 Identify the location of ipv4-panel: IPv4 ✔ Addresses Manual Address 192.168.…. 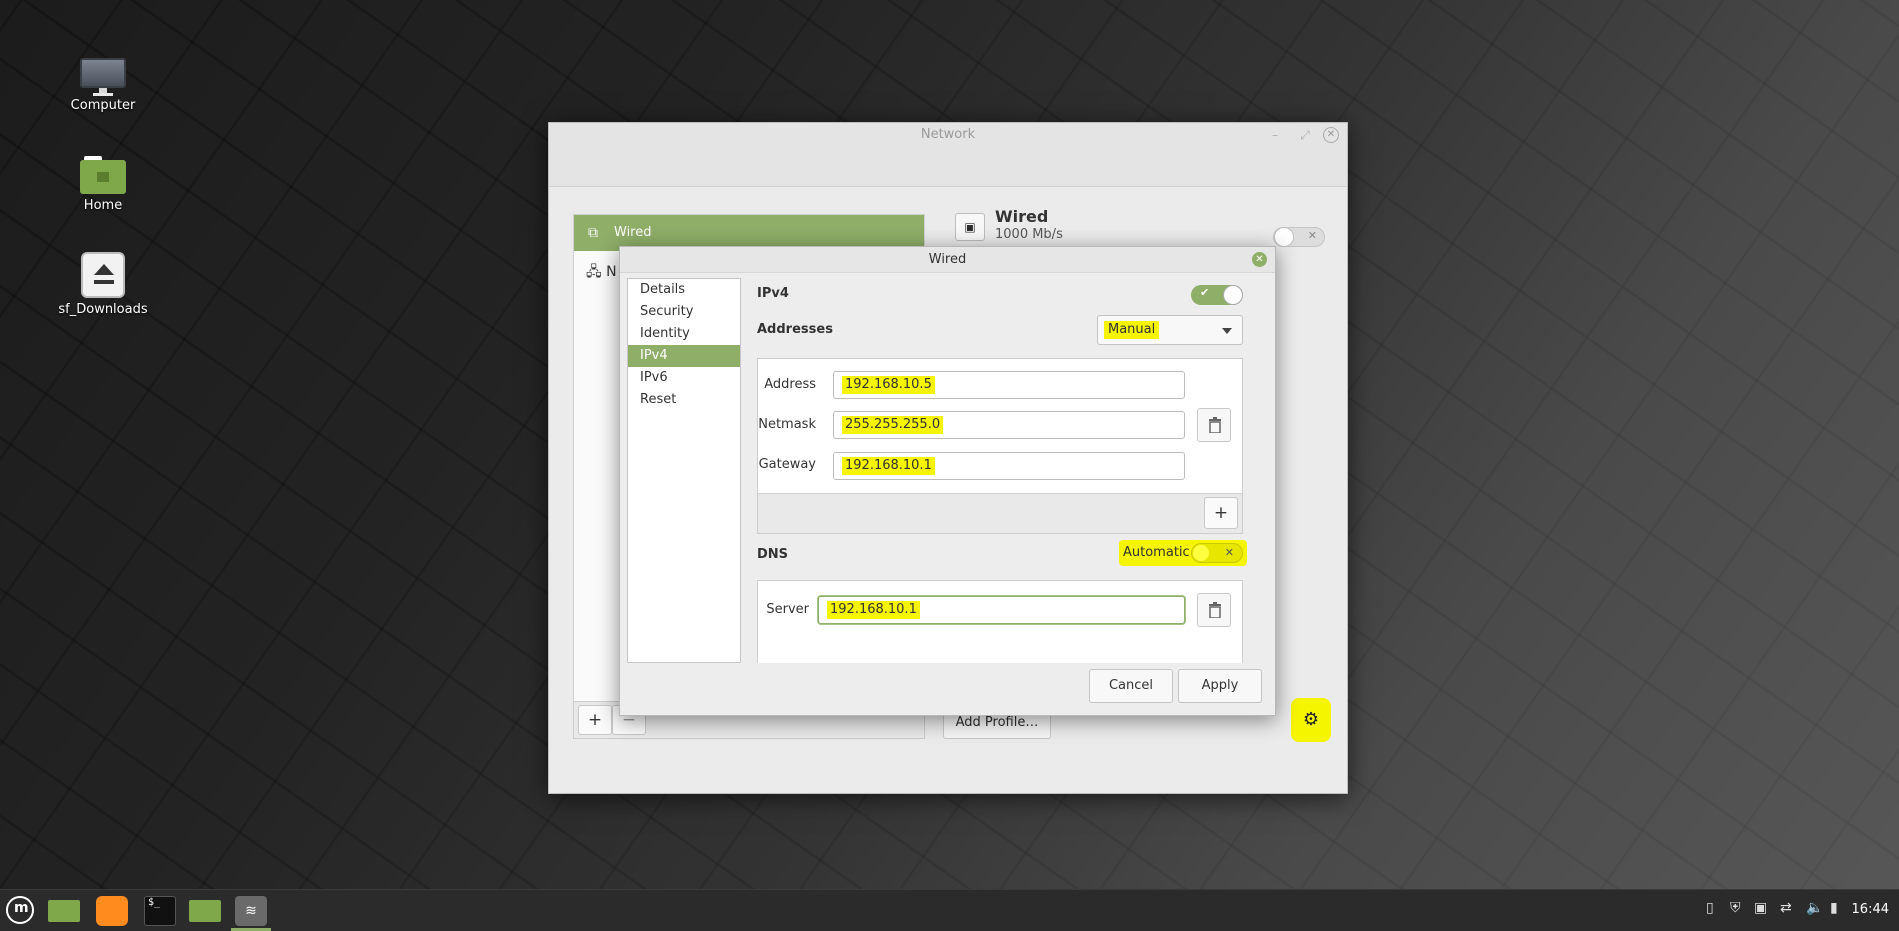
(1012, 470).